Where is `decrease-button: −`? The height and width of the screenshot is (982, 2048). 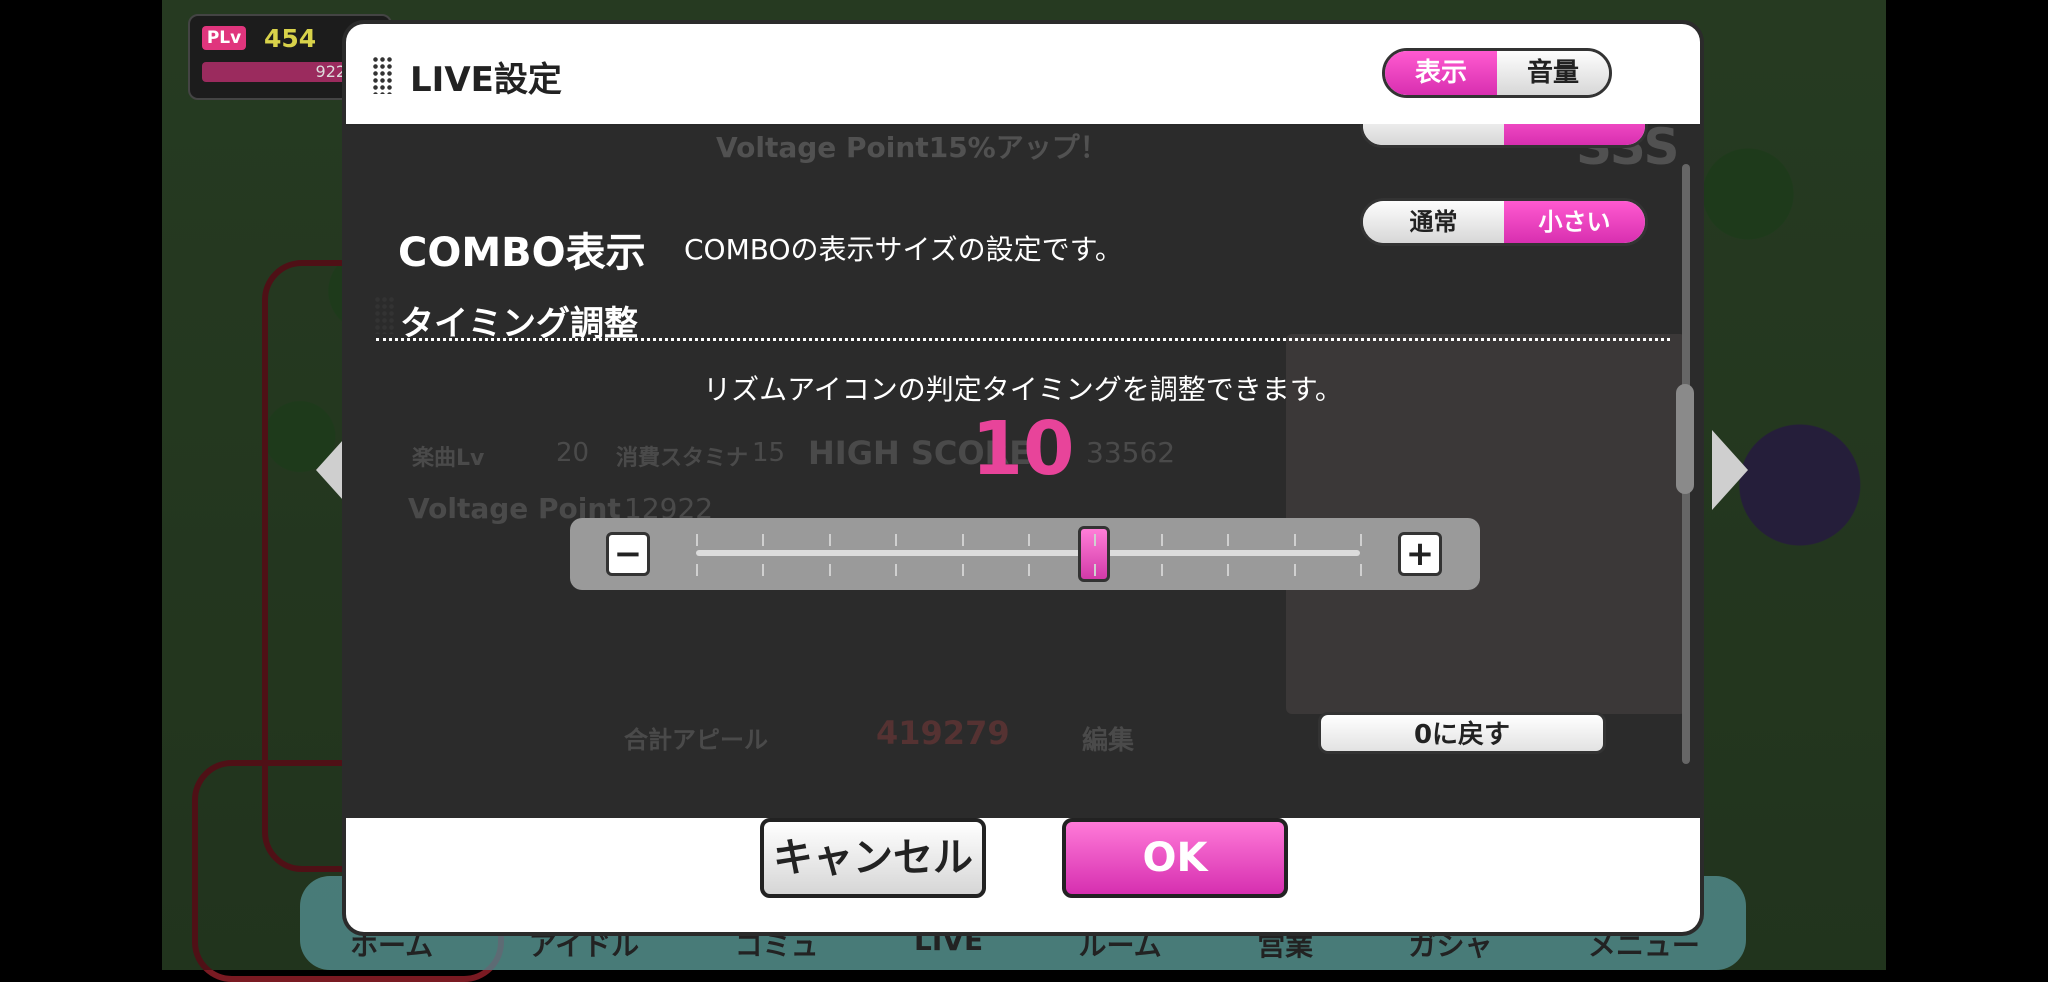
decrease-button: − is located at coordinates (628, 554).